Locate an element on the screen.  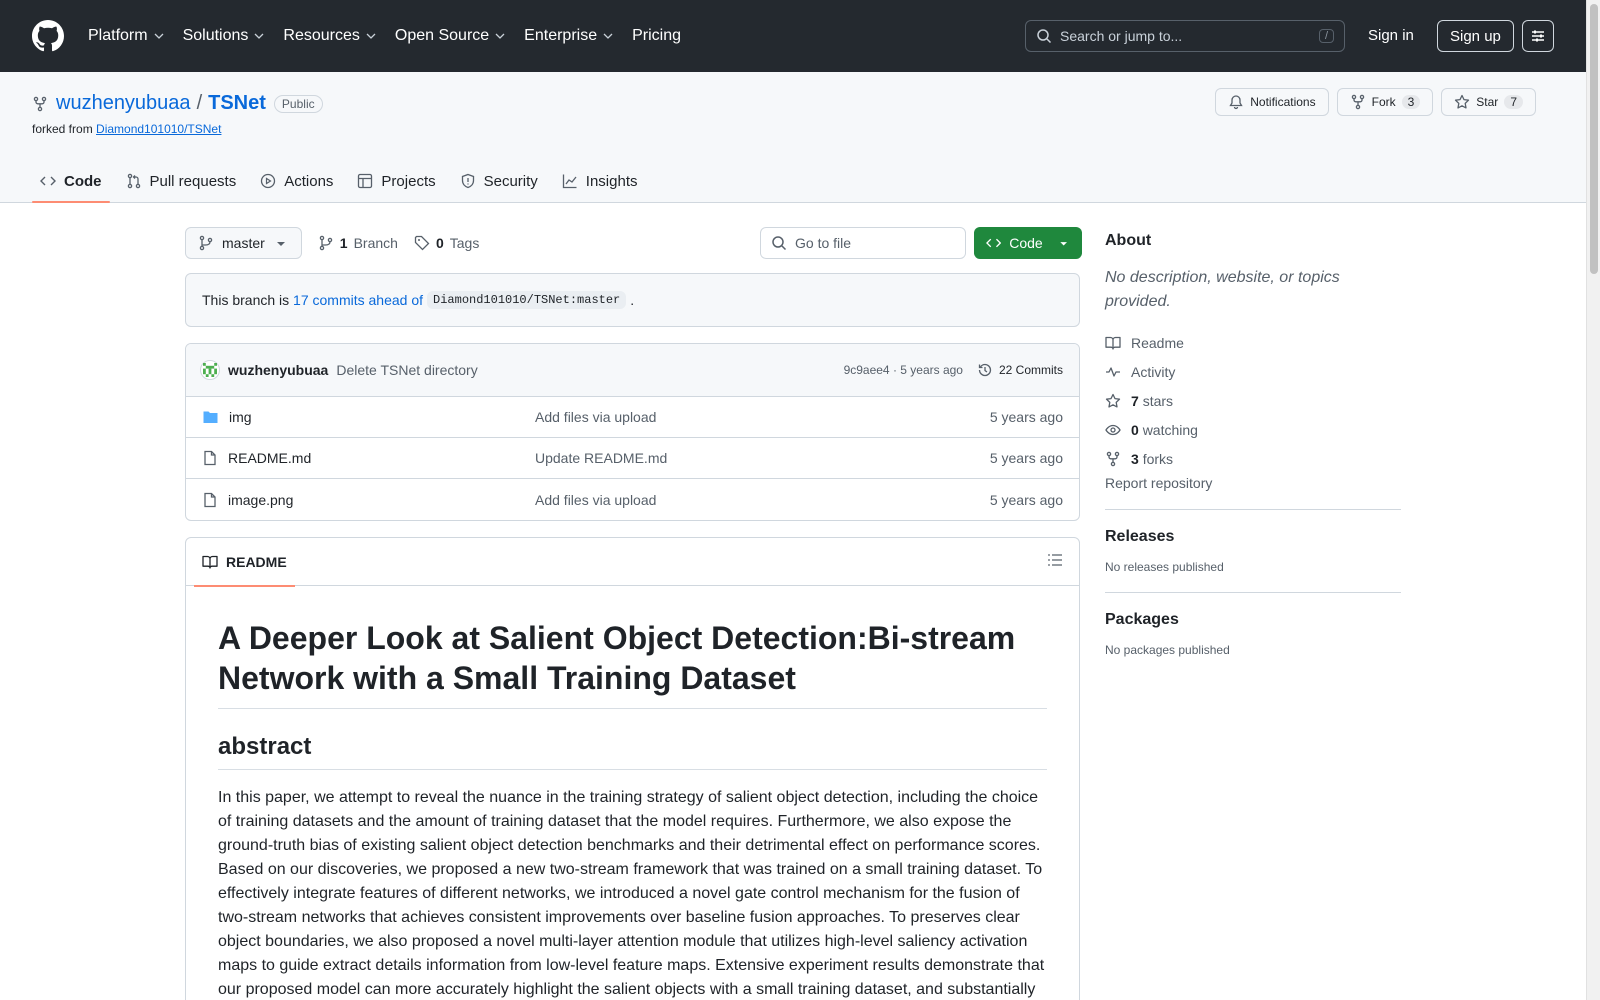
forks-link: 3 forks is located at coordinates (1253, 458).